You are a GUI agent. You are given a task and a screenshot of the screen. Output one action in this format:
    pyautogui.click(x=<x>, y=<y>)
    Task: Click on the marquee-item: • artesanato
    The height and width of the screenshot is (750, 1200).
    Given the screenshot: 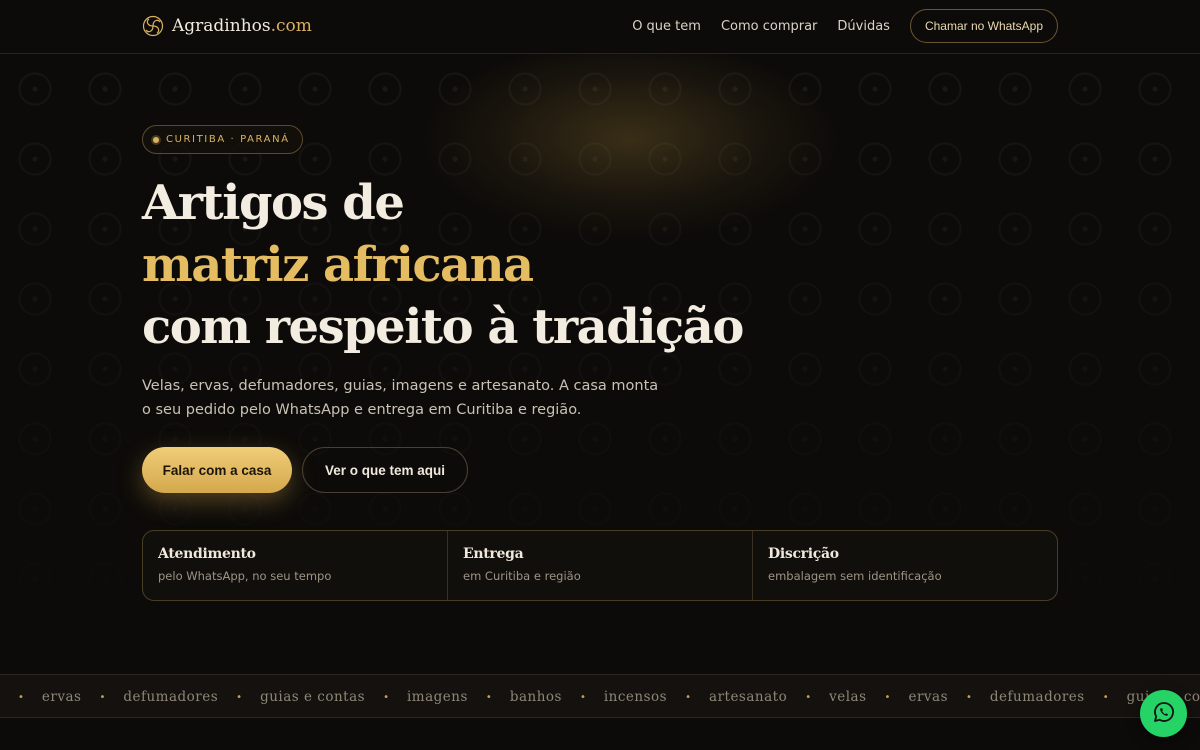 What is the action you would take?
    pyautogui.click(x=727, y=697)
    